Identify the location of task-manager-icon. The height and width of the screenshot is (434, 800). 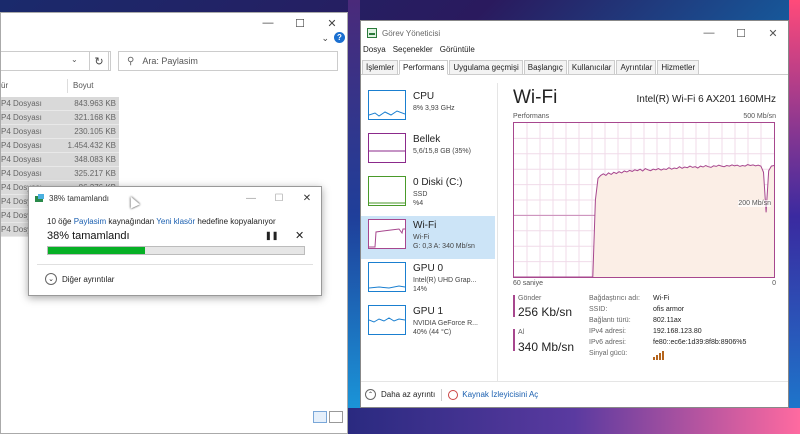
(372, 33).